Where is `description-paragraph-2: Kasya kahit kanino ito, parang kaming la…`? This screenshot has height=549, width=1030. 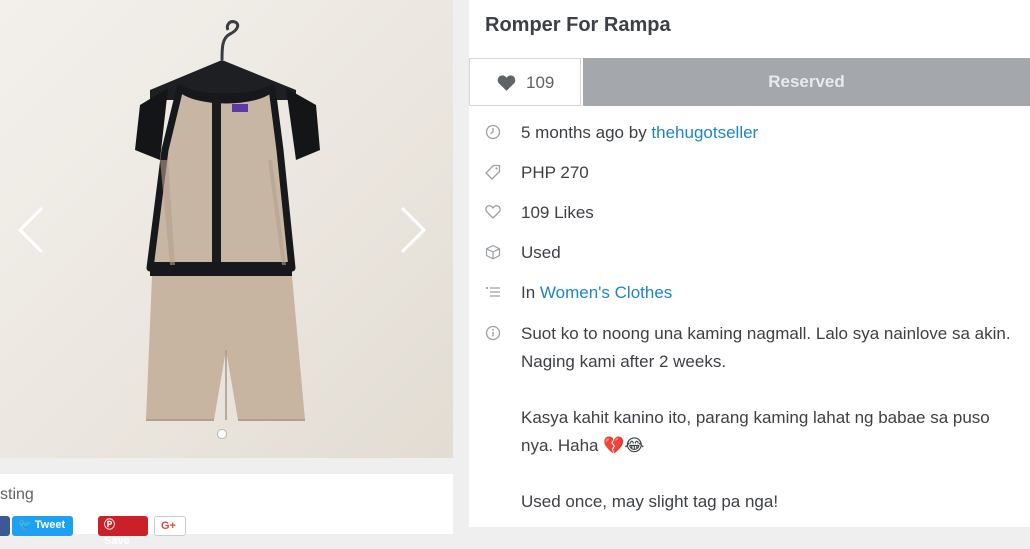
description-paragraph-2: Kasya kahit kanino ito, parang kaming la… is located at coordinates (755, 431).